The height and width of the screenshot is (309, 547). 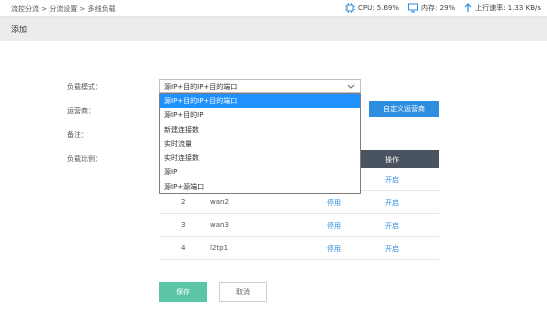 What do you see at coordinates (413, 8) in the screenshot?
I see `monitor-icon` at bounding box center [413, 8].